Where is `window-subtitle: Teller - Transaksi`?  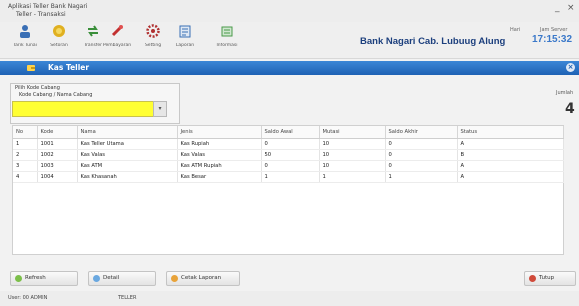 window-subtitle: Teller - Transaksi is located at coordinates (41, 14).